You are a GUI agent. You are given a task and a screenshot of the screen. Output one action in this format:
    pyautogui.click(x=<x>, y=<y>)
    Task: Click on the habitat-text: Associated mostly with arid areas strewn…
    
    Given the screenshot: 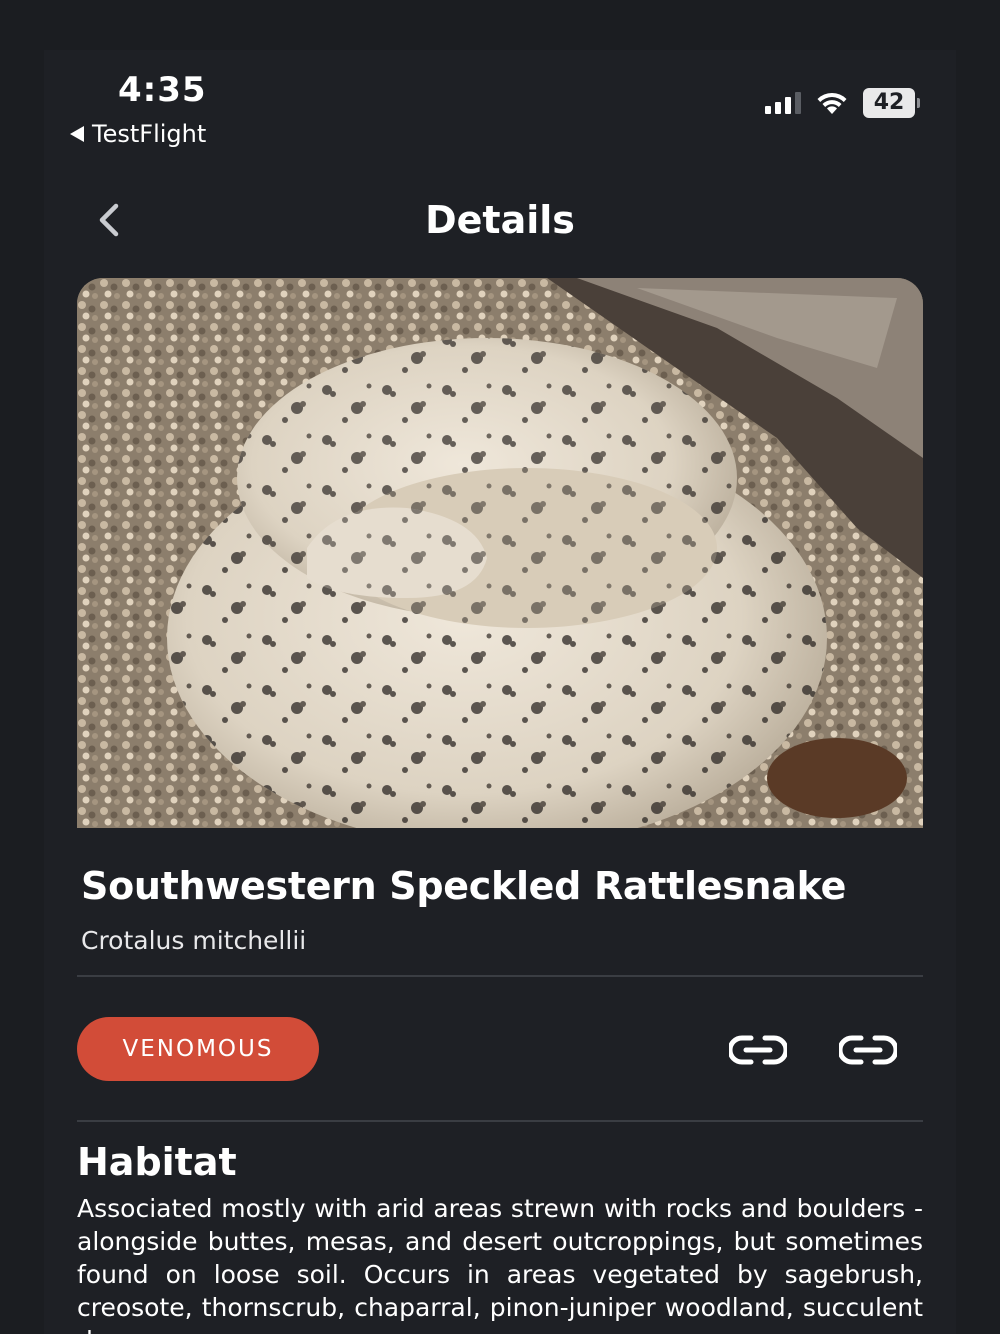 What is the action you would take?
    pyautogui.click(x=500, y=1264)
    